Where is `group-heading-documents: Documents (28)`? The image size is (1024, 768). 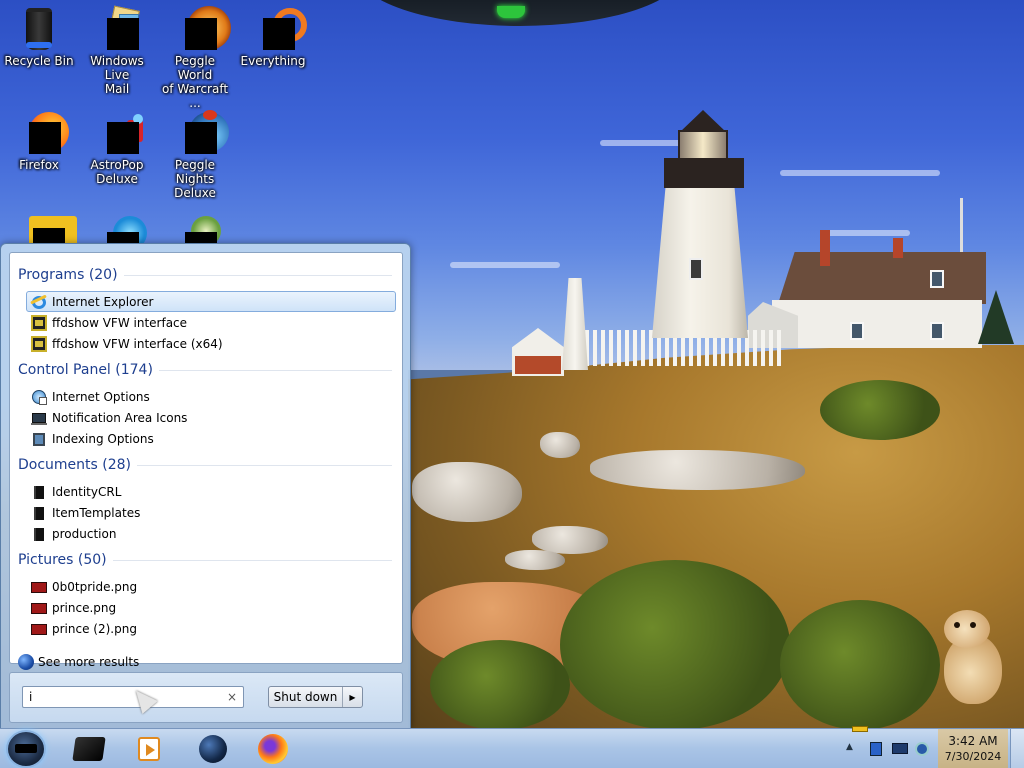 group-heading-documents: Documents (28) is located at coordinates (205, 465).